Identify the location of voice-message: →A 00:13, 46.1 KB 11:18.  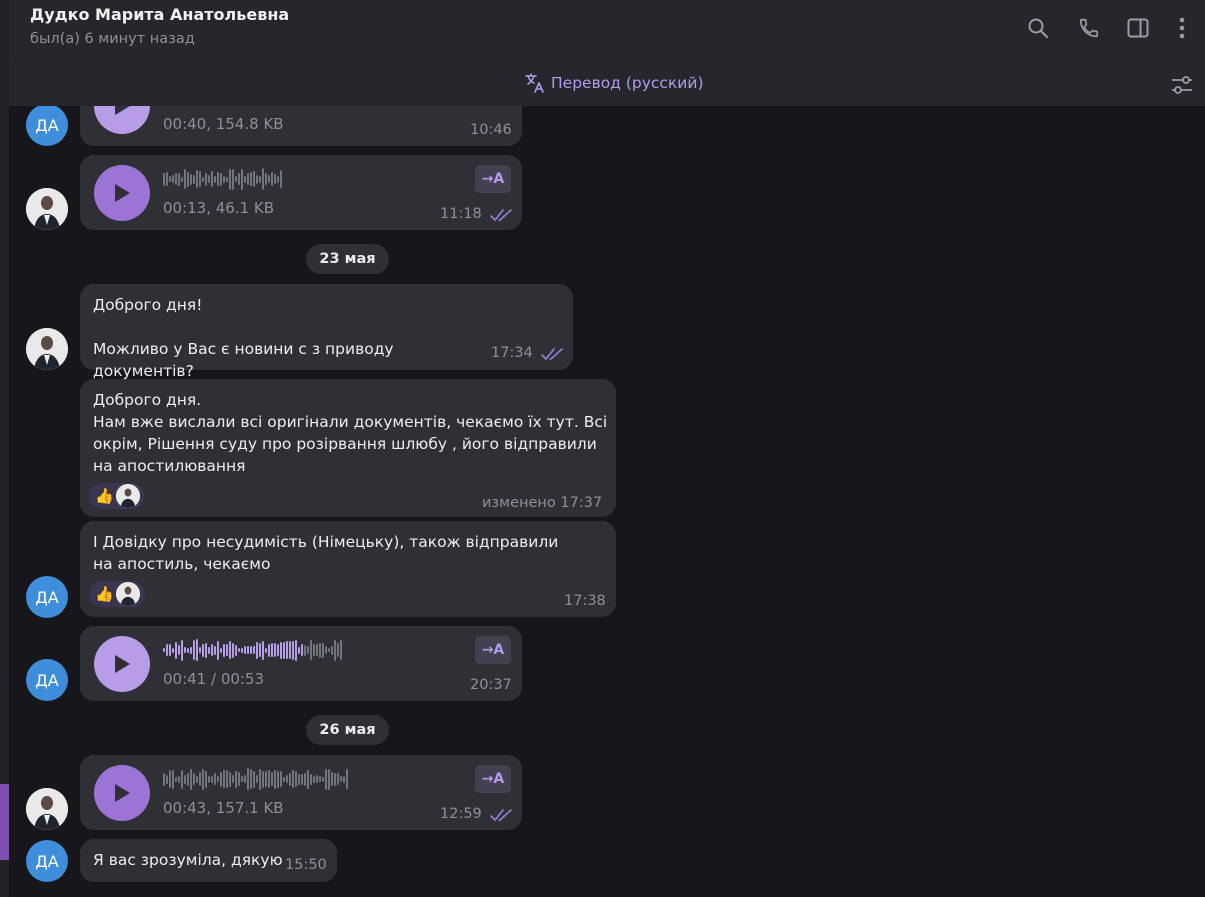
(301, 192).